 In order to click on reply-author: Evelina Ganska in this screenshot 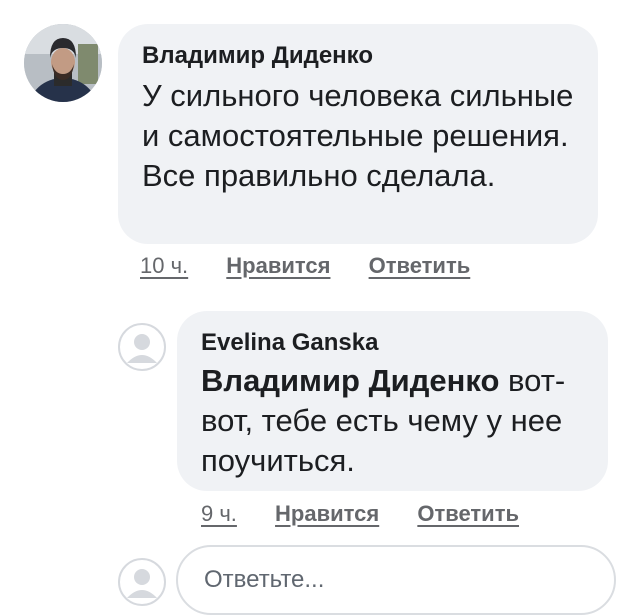, I will do `click(394, 343)`.